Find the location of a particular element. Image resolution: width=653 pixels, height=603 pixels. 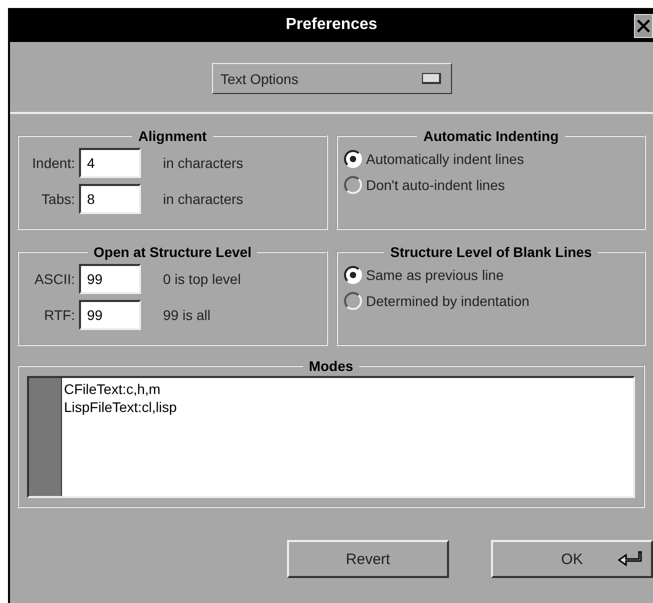

number-field: 4 is located at coordinates (110, 163).